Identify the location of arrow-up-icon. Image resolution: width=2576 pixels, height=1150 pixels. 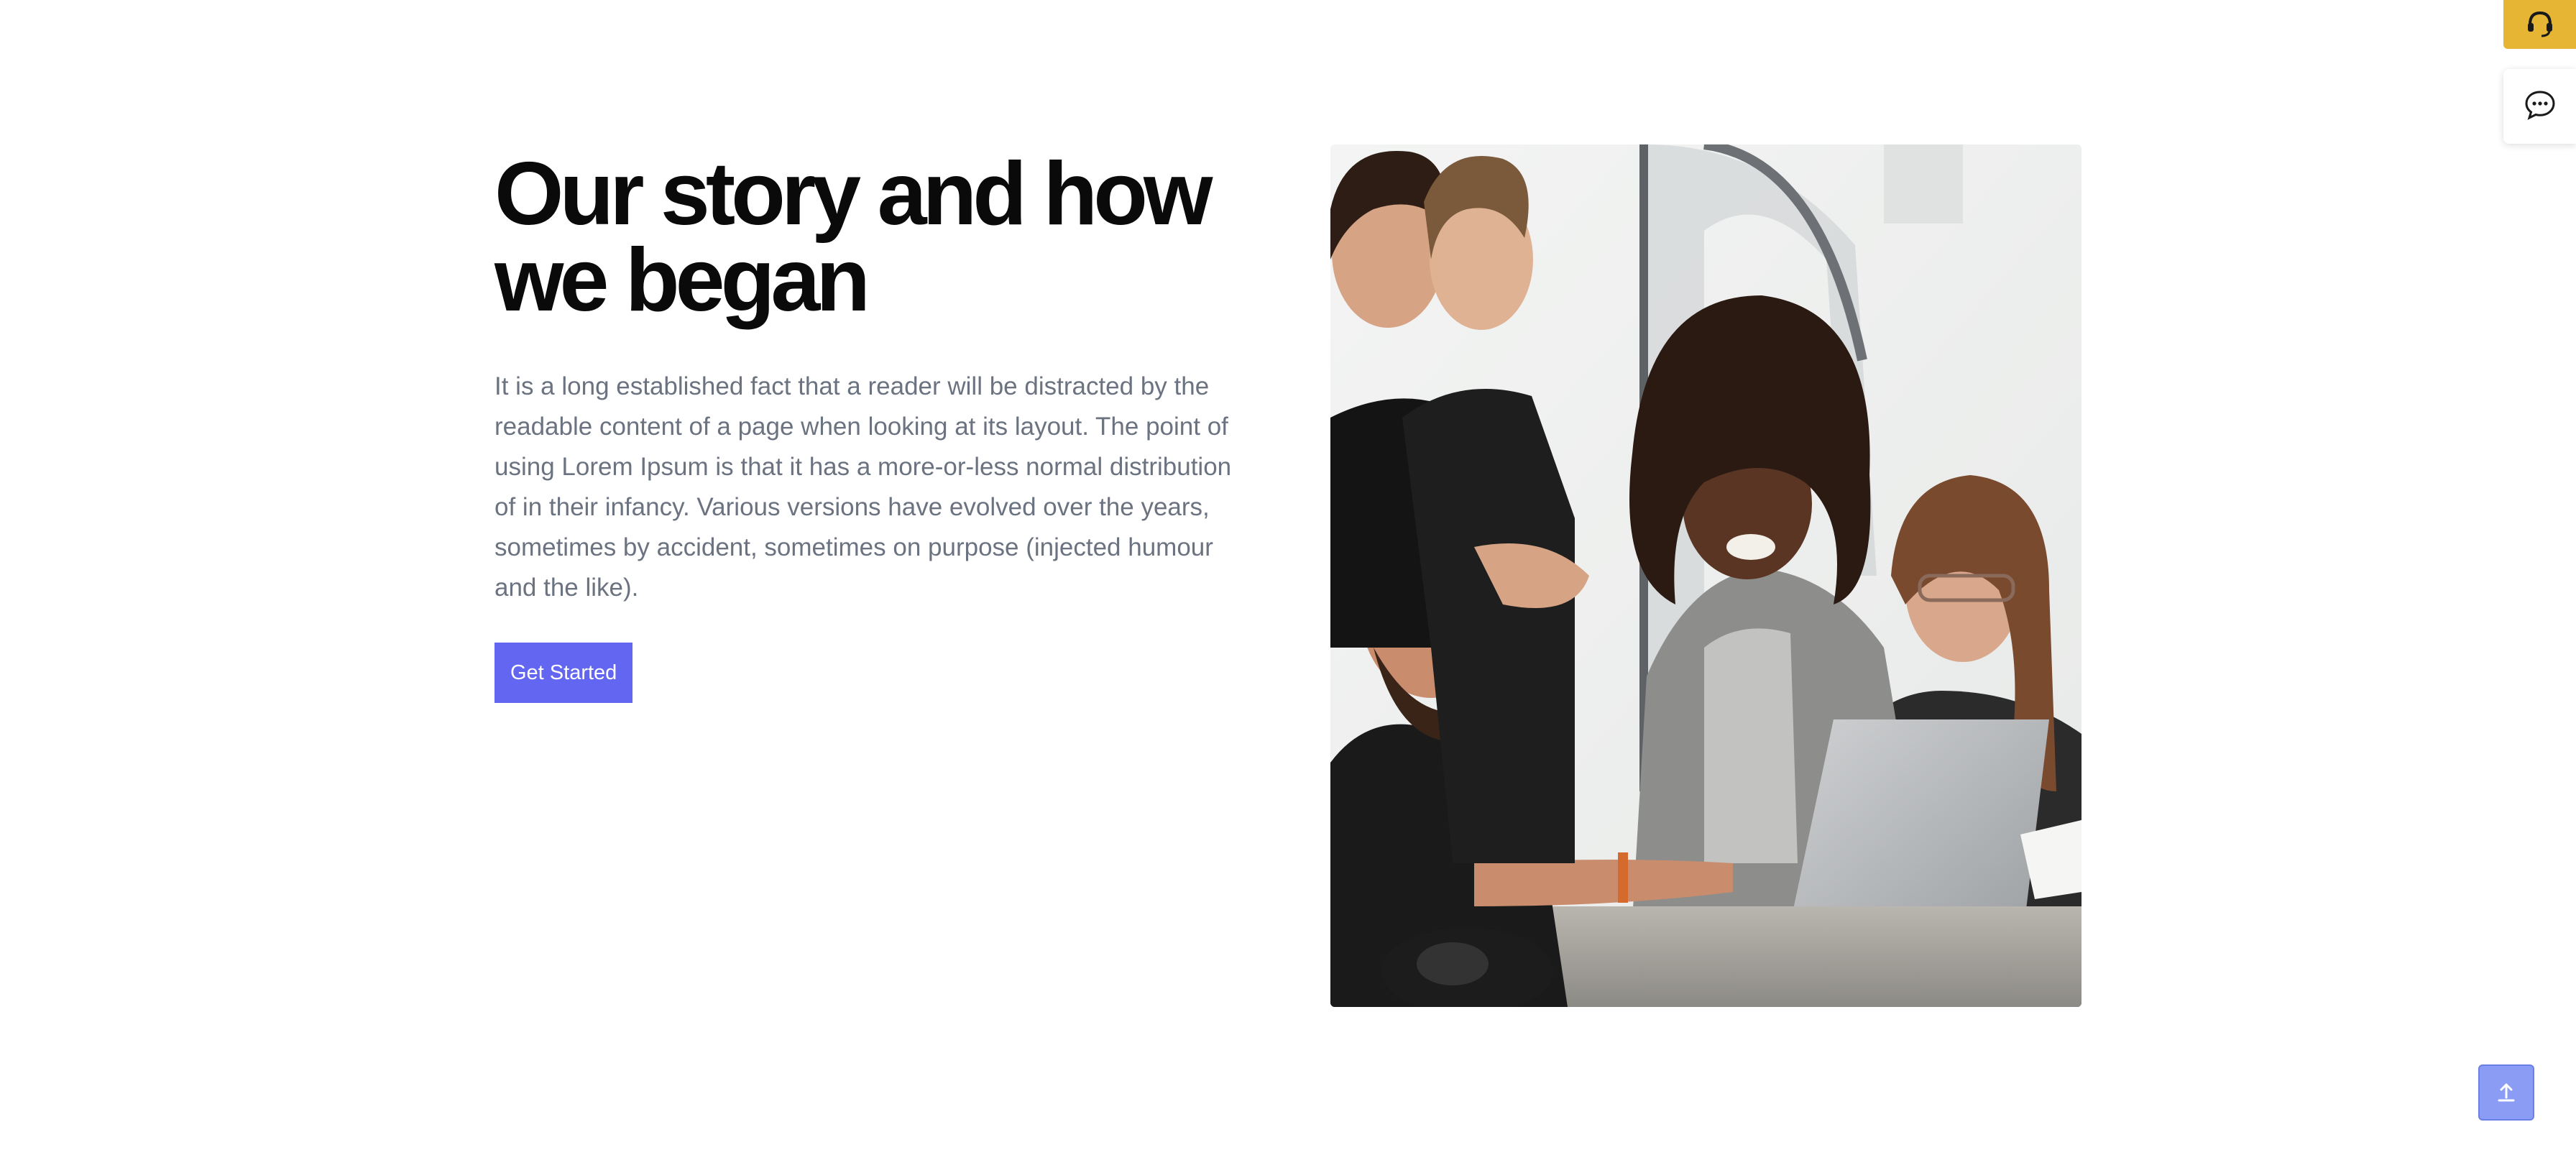
(2506, 1093).